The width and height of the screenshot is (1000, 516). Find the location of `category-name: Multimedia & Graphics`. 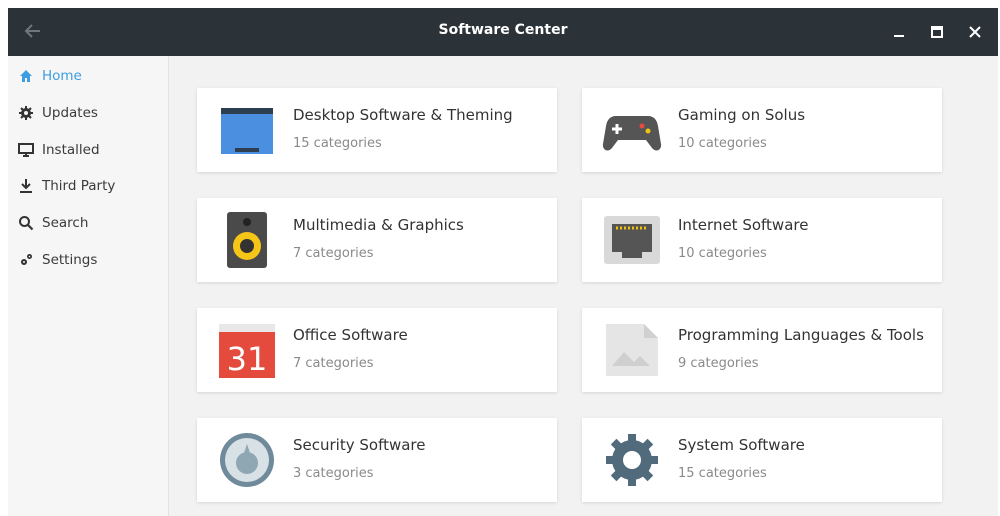

category-name: Multimedia & Graphics is located at coordinates (378, 225).